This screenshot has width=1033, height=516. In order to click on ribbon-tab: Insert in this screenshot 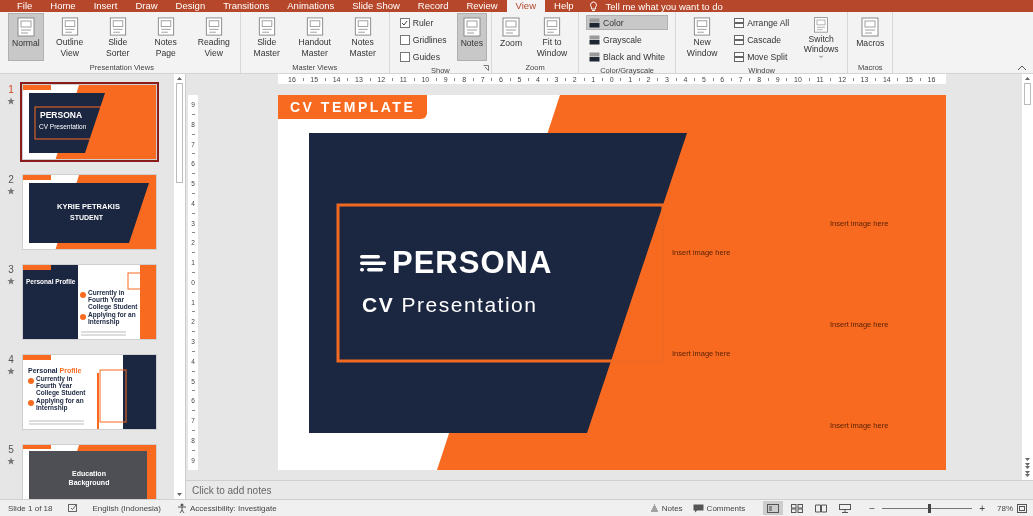, I will do `click(105, 6)`.